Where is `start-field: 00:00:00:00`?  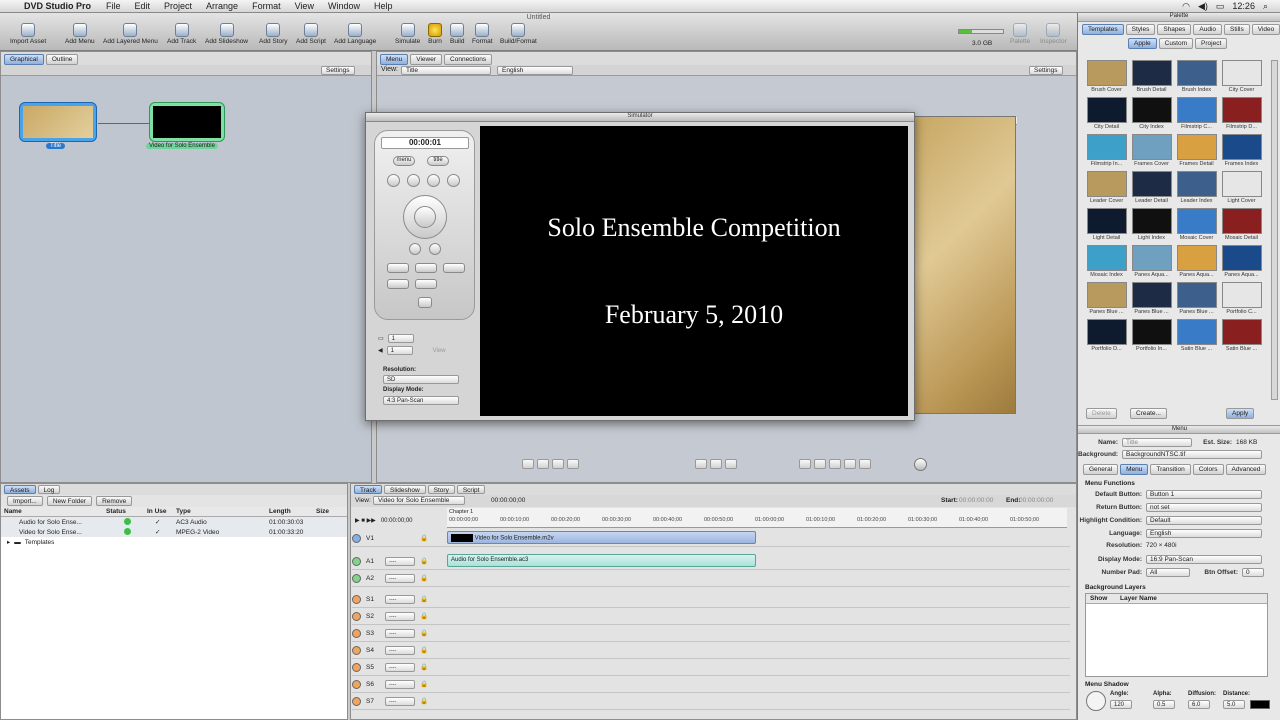
start-field: 00:00:00:00 is located at coordinates (976, 500).